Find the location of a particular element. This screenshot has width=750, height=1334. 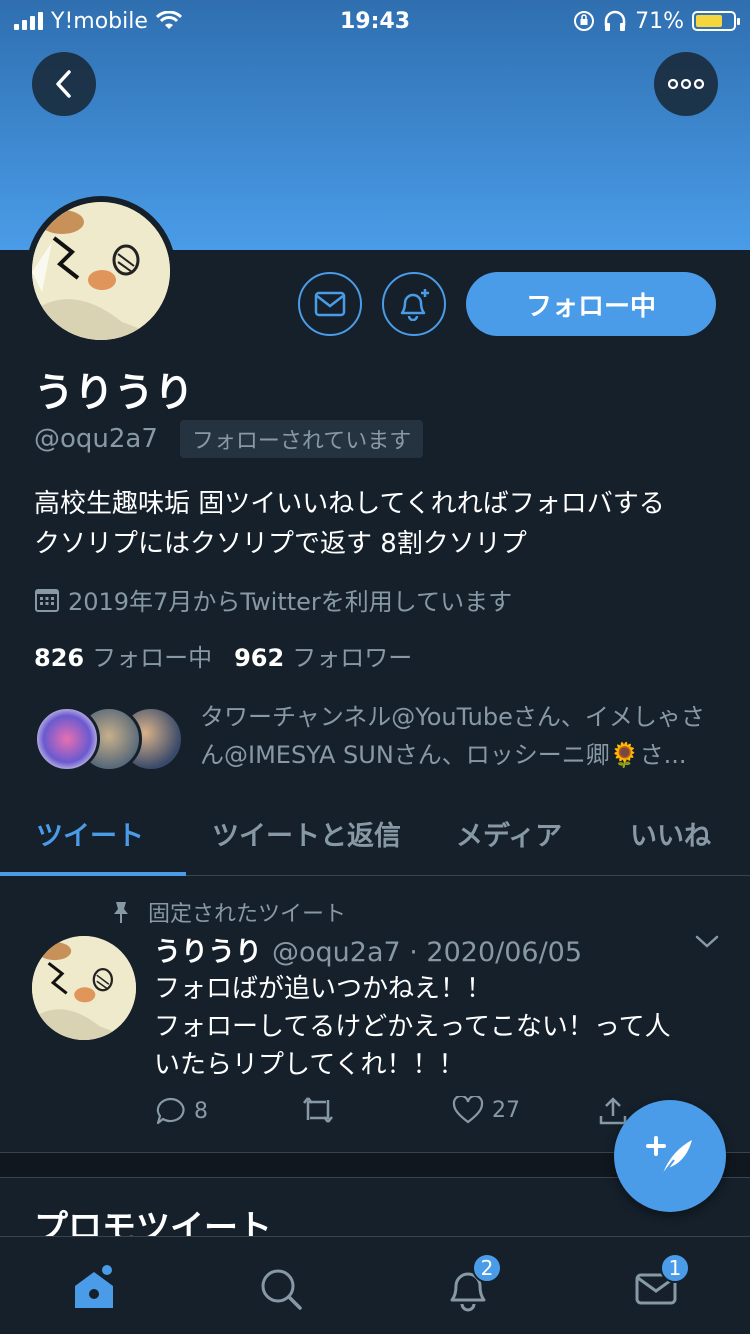

chevron-down-icon is located at coordinates (707, 941).